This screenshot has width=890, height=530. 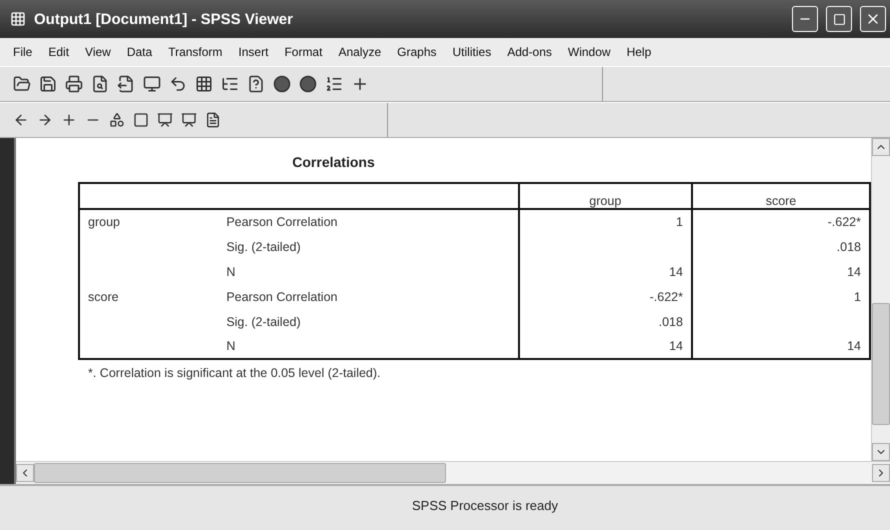 What do you see at coordinates (148, 296) in the screenshot?
I see `row-label: score` at bounding box center [148, 296].